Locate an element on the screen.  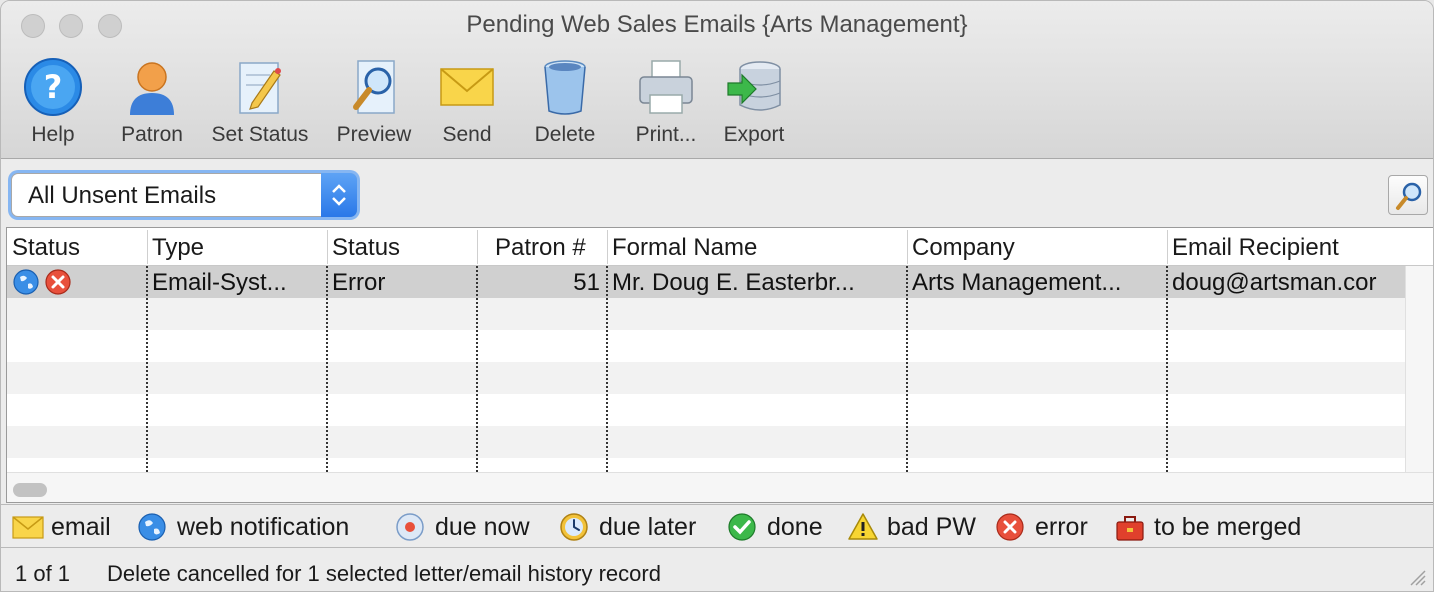
cell-patron-number: 51 is located at coordinates (586, 282).